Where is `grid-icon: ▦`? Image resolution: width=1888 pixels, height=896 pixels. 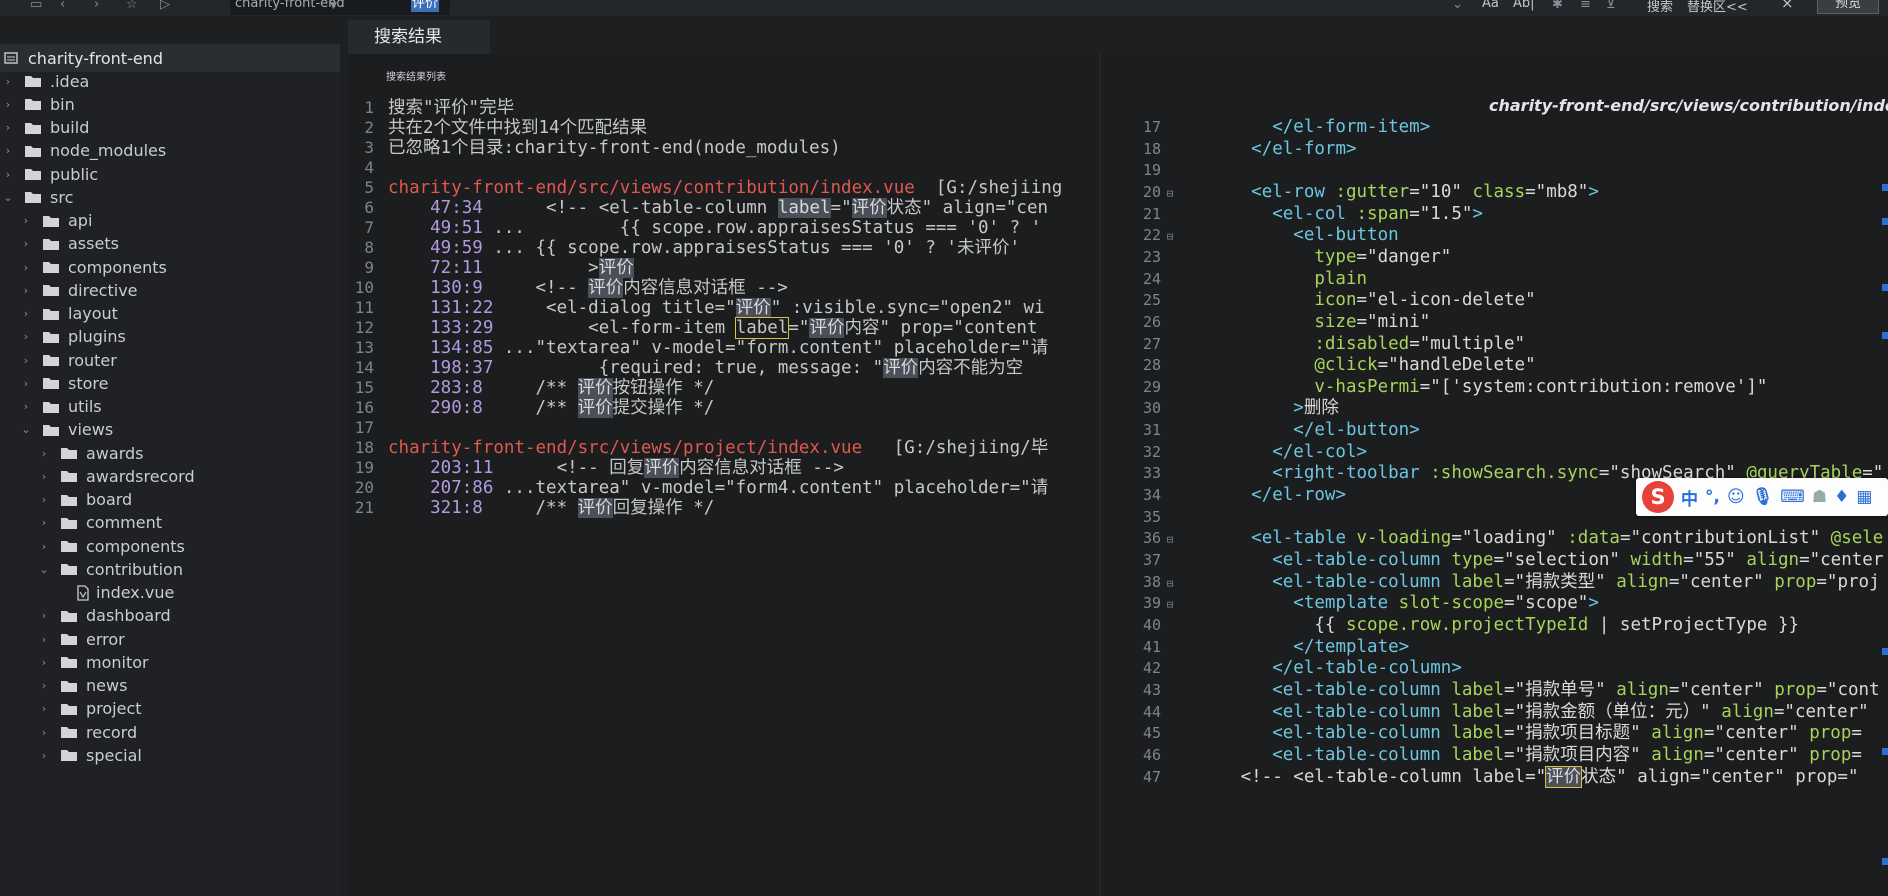 grid-icon: ▦ is located at coordinates (1864, 497).